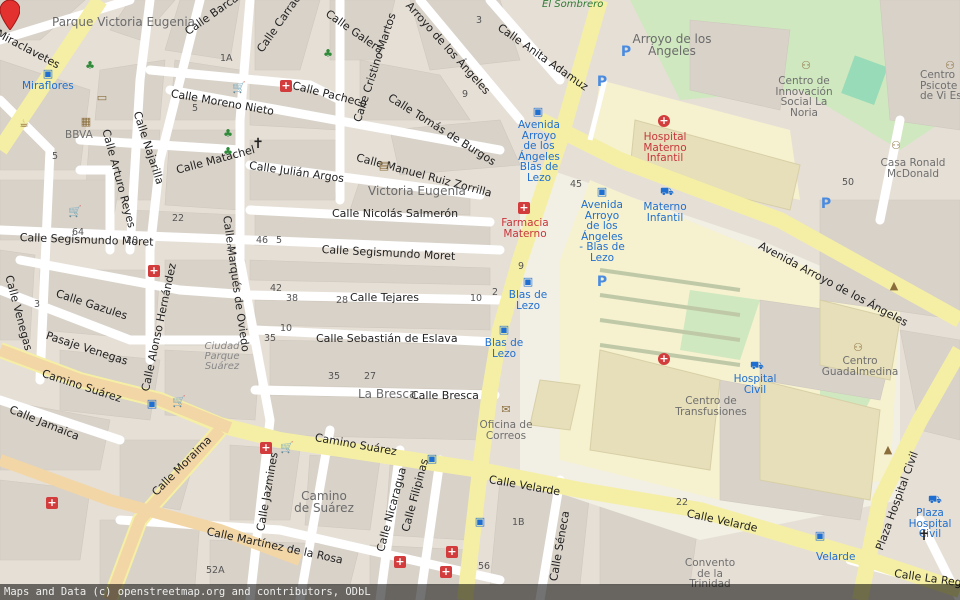 The height and width of the screenshot is (600, 960). I want to click on house-number: 28, so click(342, 300).